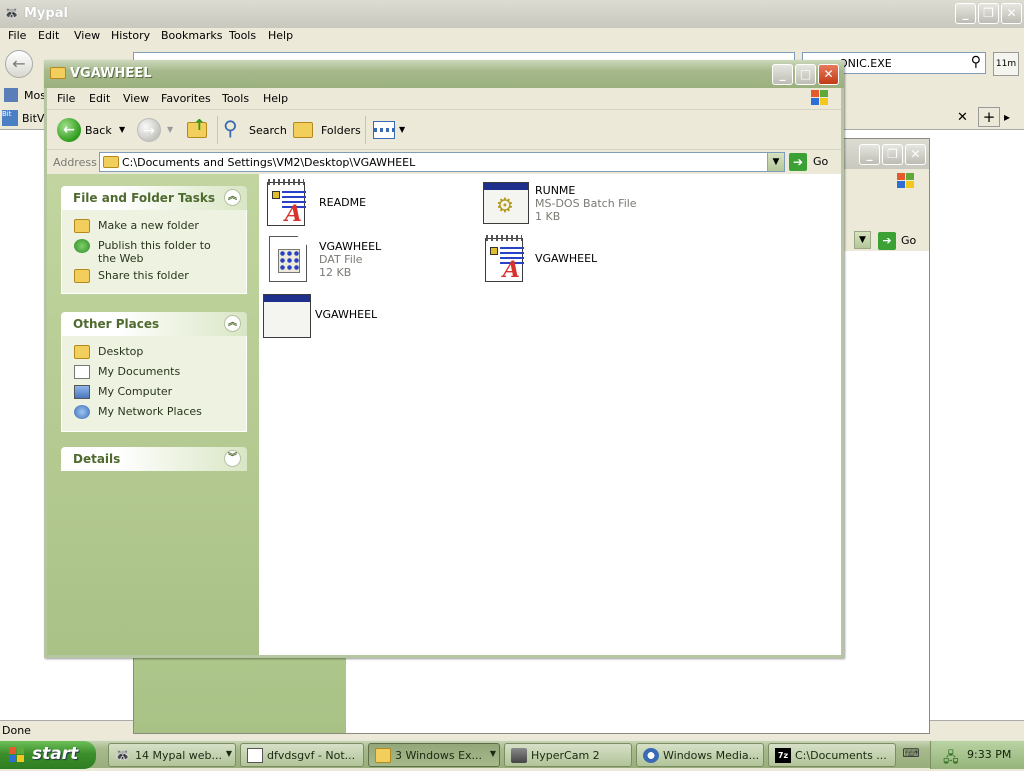 This screenshot has height=771, width=1024. What do you see at coordinates (343, 202) in the screenshot?
I see `file-name: README` at bounding box center [343, 202].